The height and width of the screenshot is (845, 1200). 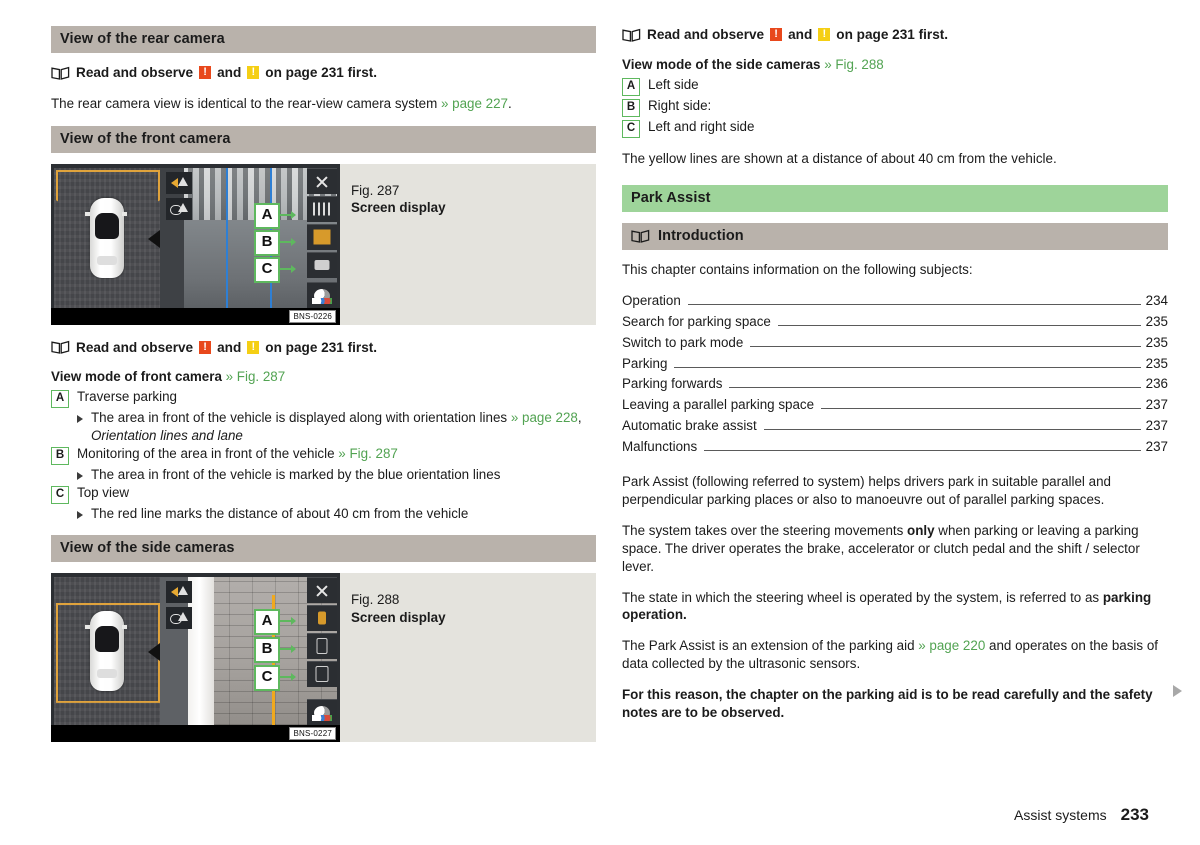 I want to click on figure-287-title: Screen display, so click(x=398, y=208).